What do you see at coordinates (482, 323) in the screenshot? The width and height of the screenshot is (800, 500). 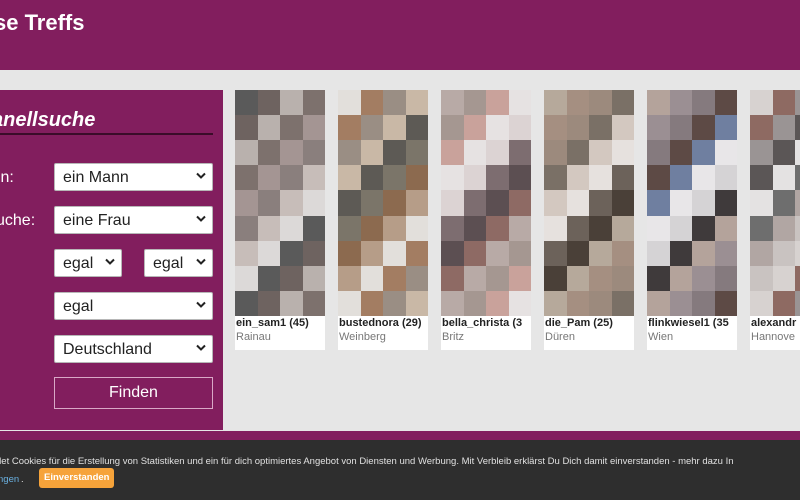 I see `profile-name: bella_christa (3` at bounding box center [482, 323].